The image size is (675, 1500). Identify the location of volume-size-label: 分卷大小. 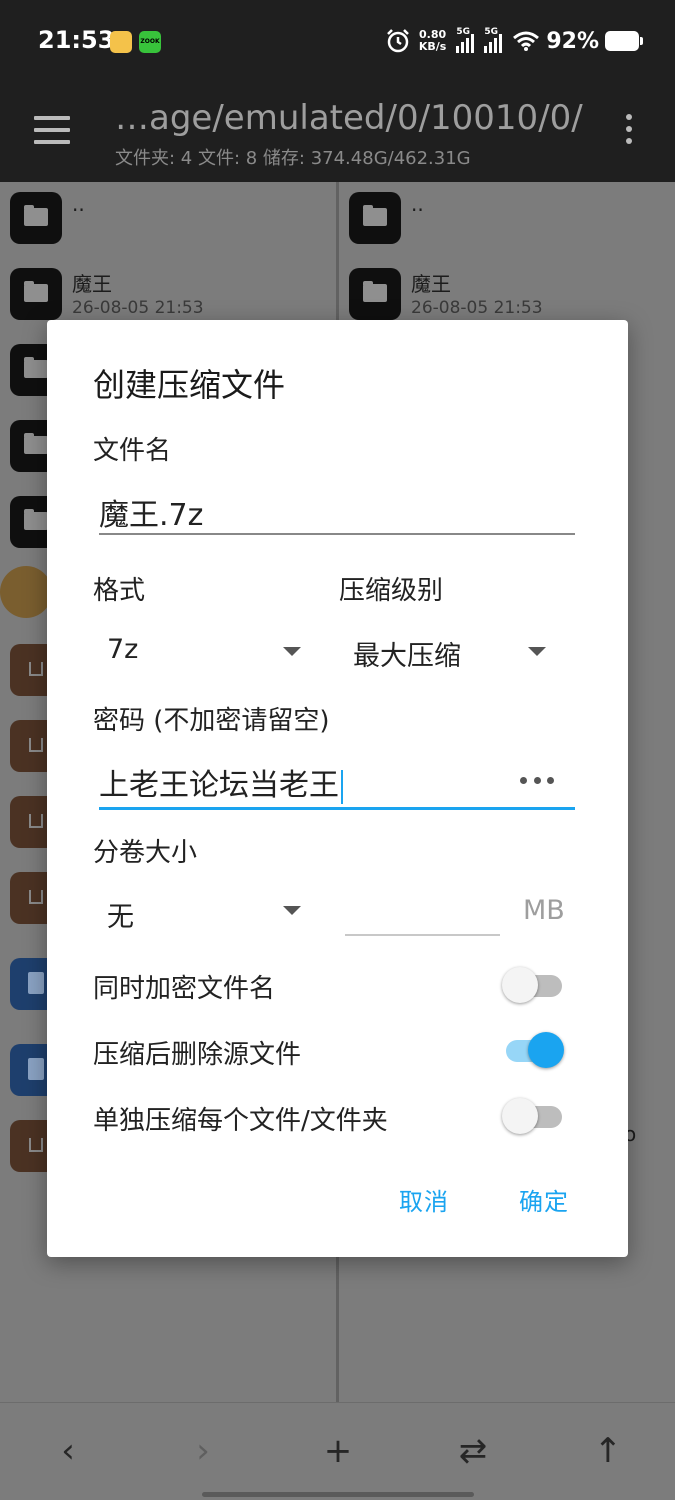
(145, 853).